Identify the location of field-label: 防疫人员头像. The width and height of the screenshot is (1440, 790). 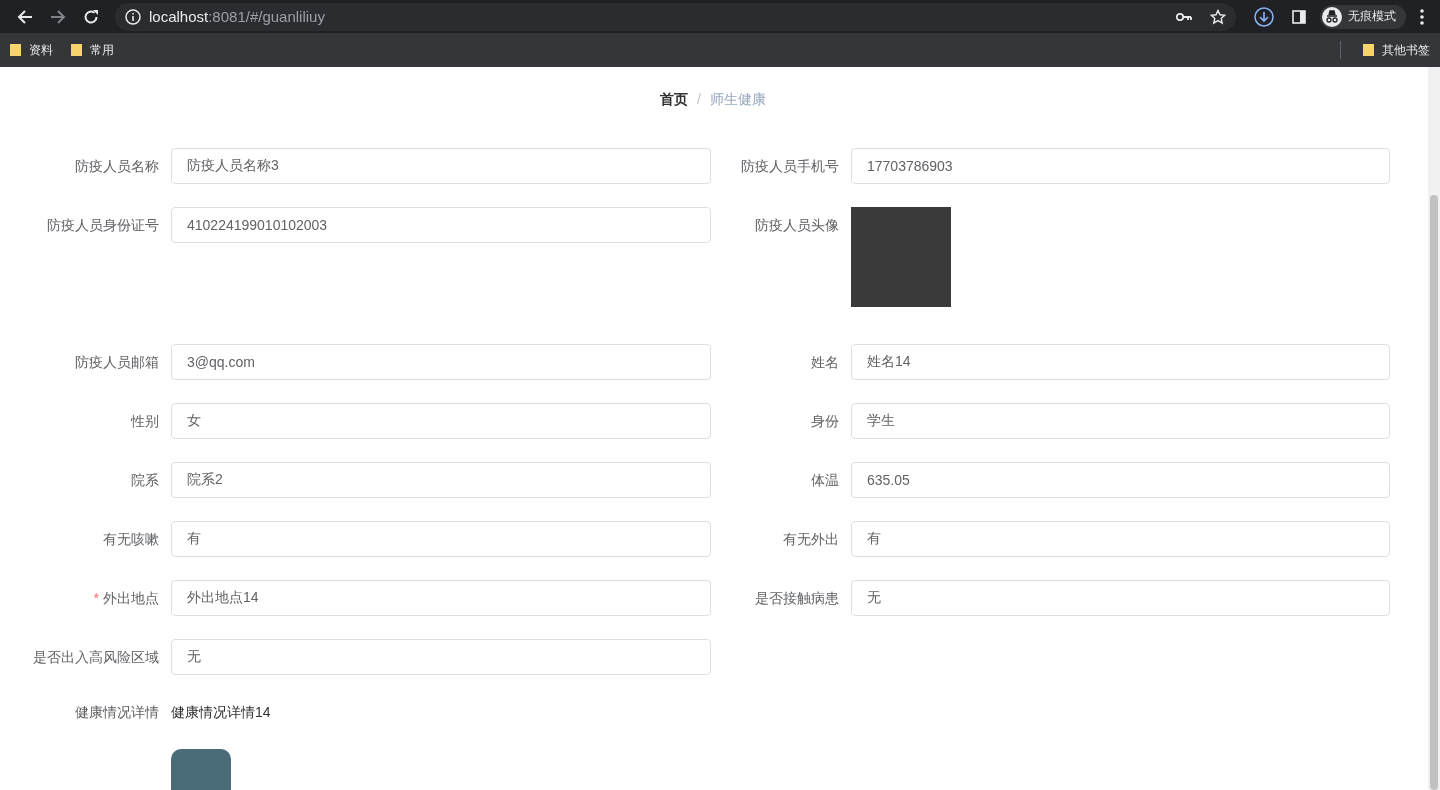
(797, 225).